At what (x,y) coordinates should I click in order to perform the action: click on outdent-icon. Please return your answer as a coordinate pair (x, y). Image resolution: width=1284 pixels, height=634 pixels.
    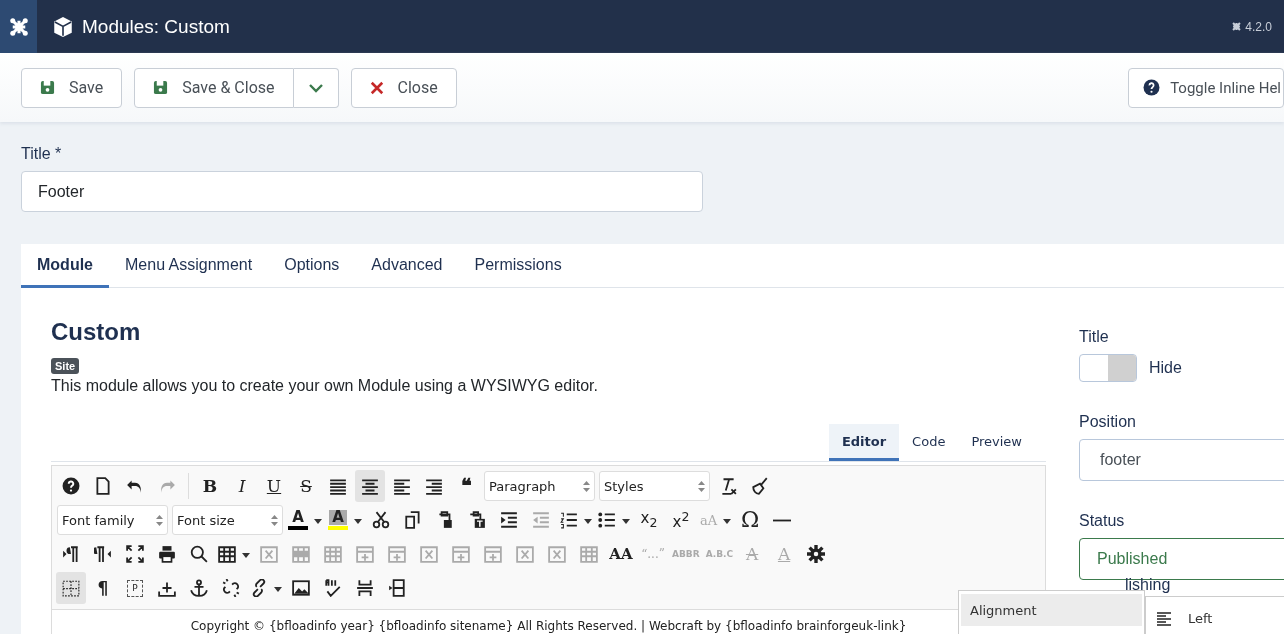
    Looking at the image, I should click on (541, 520).